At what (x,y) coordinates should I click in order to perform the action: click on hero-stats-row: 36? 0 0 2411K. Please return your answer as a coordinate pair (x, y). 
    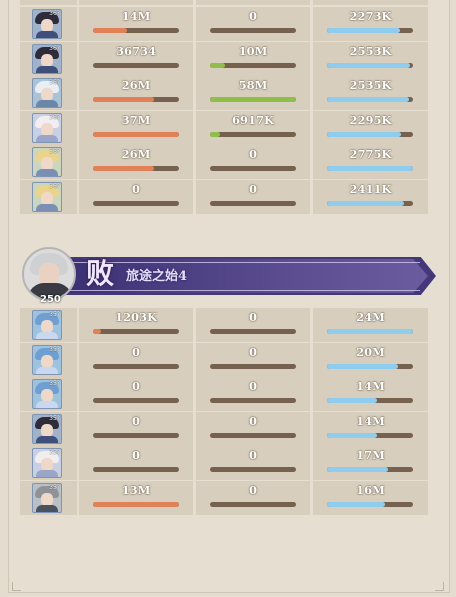
    Looking at the image, I should click on (224, 196).